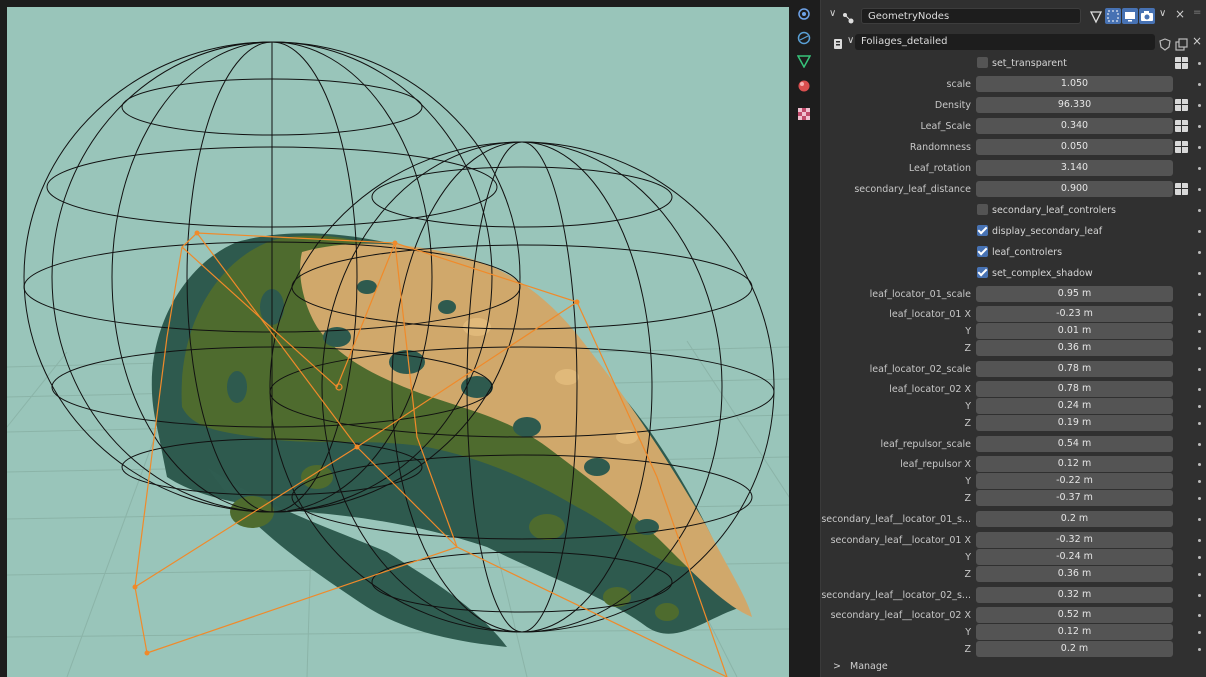  What do you see at coordinates (1113, 16) in the screenshot?
I see `edit-mode-icon` at bounding box center [1113, 16].